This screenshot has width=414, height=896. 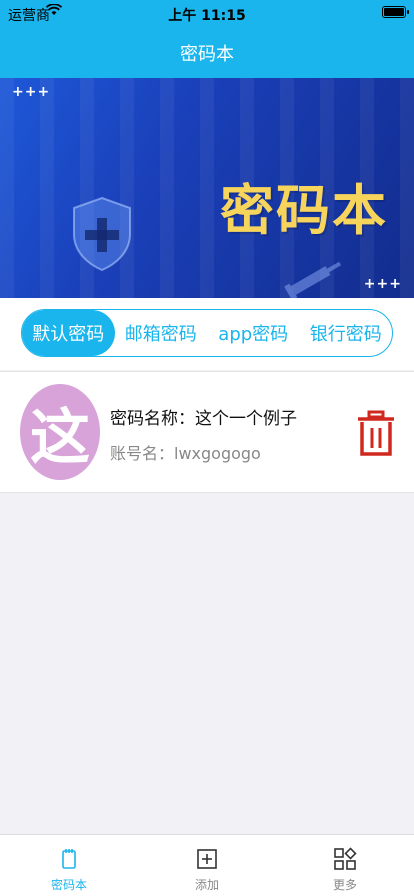 I want to click on delete-trash-icon, so click(x=376, y=436).